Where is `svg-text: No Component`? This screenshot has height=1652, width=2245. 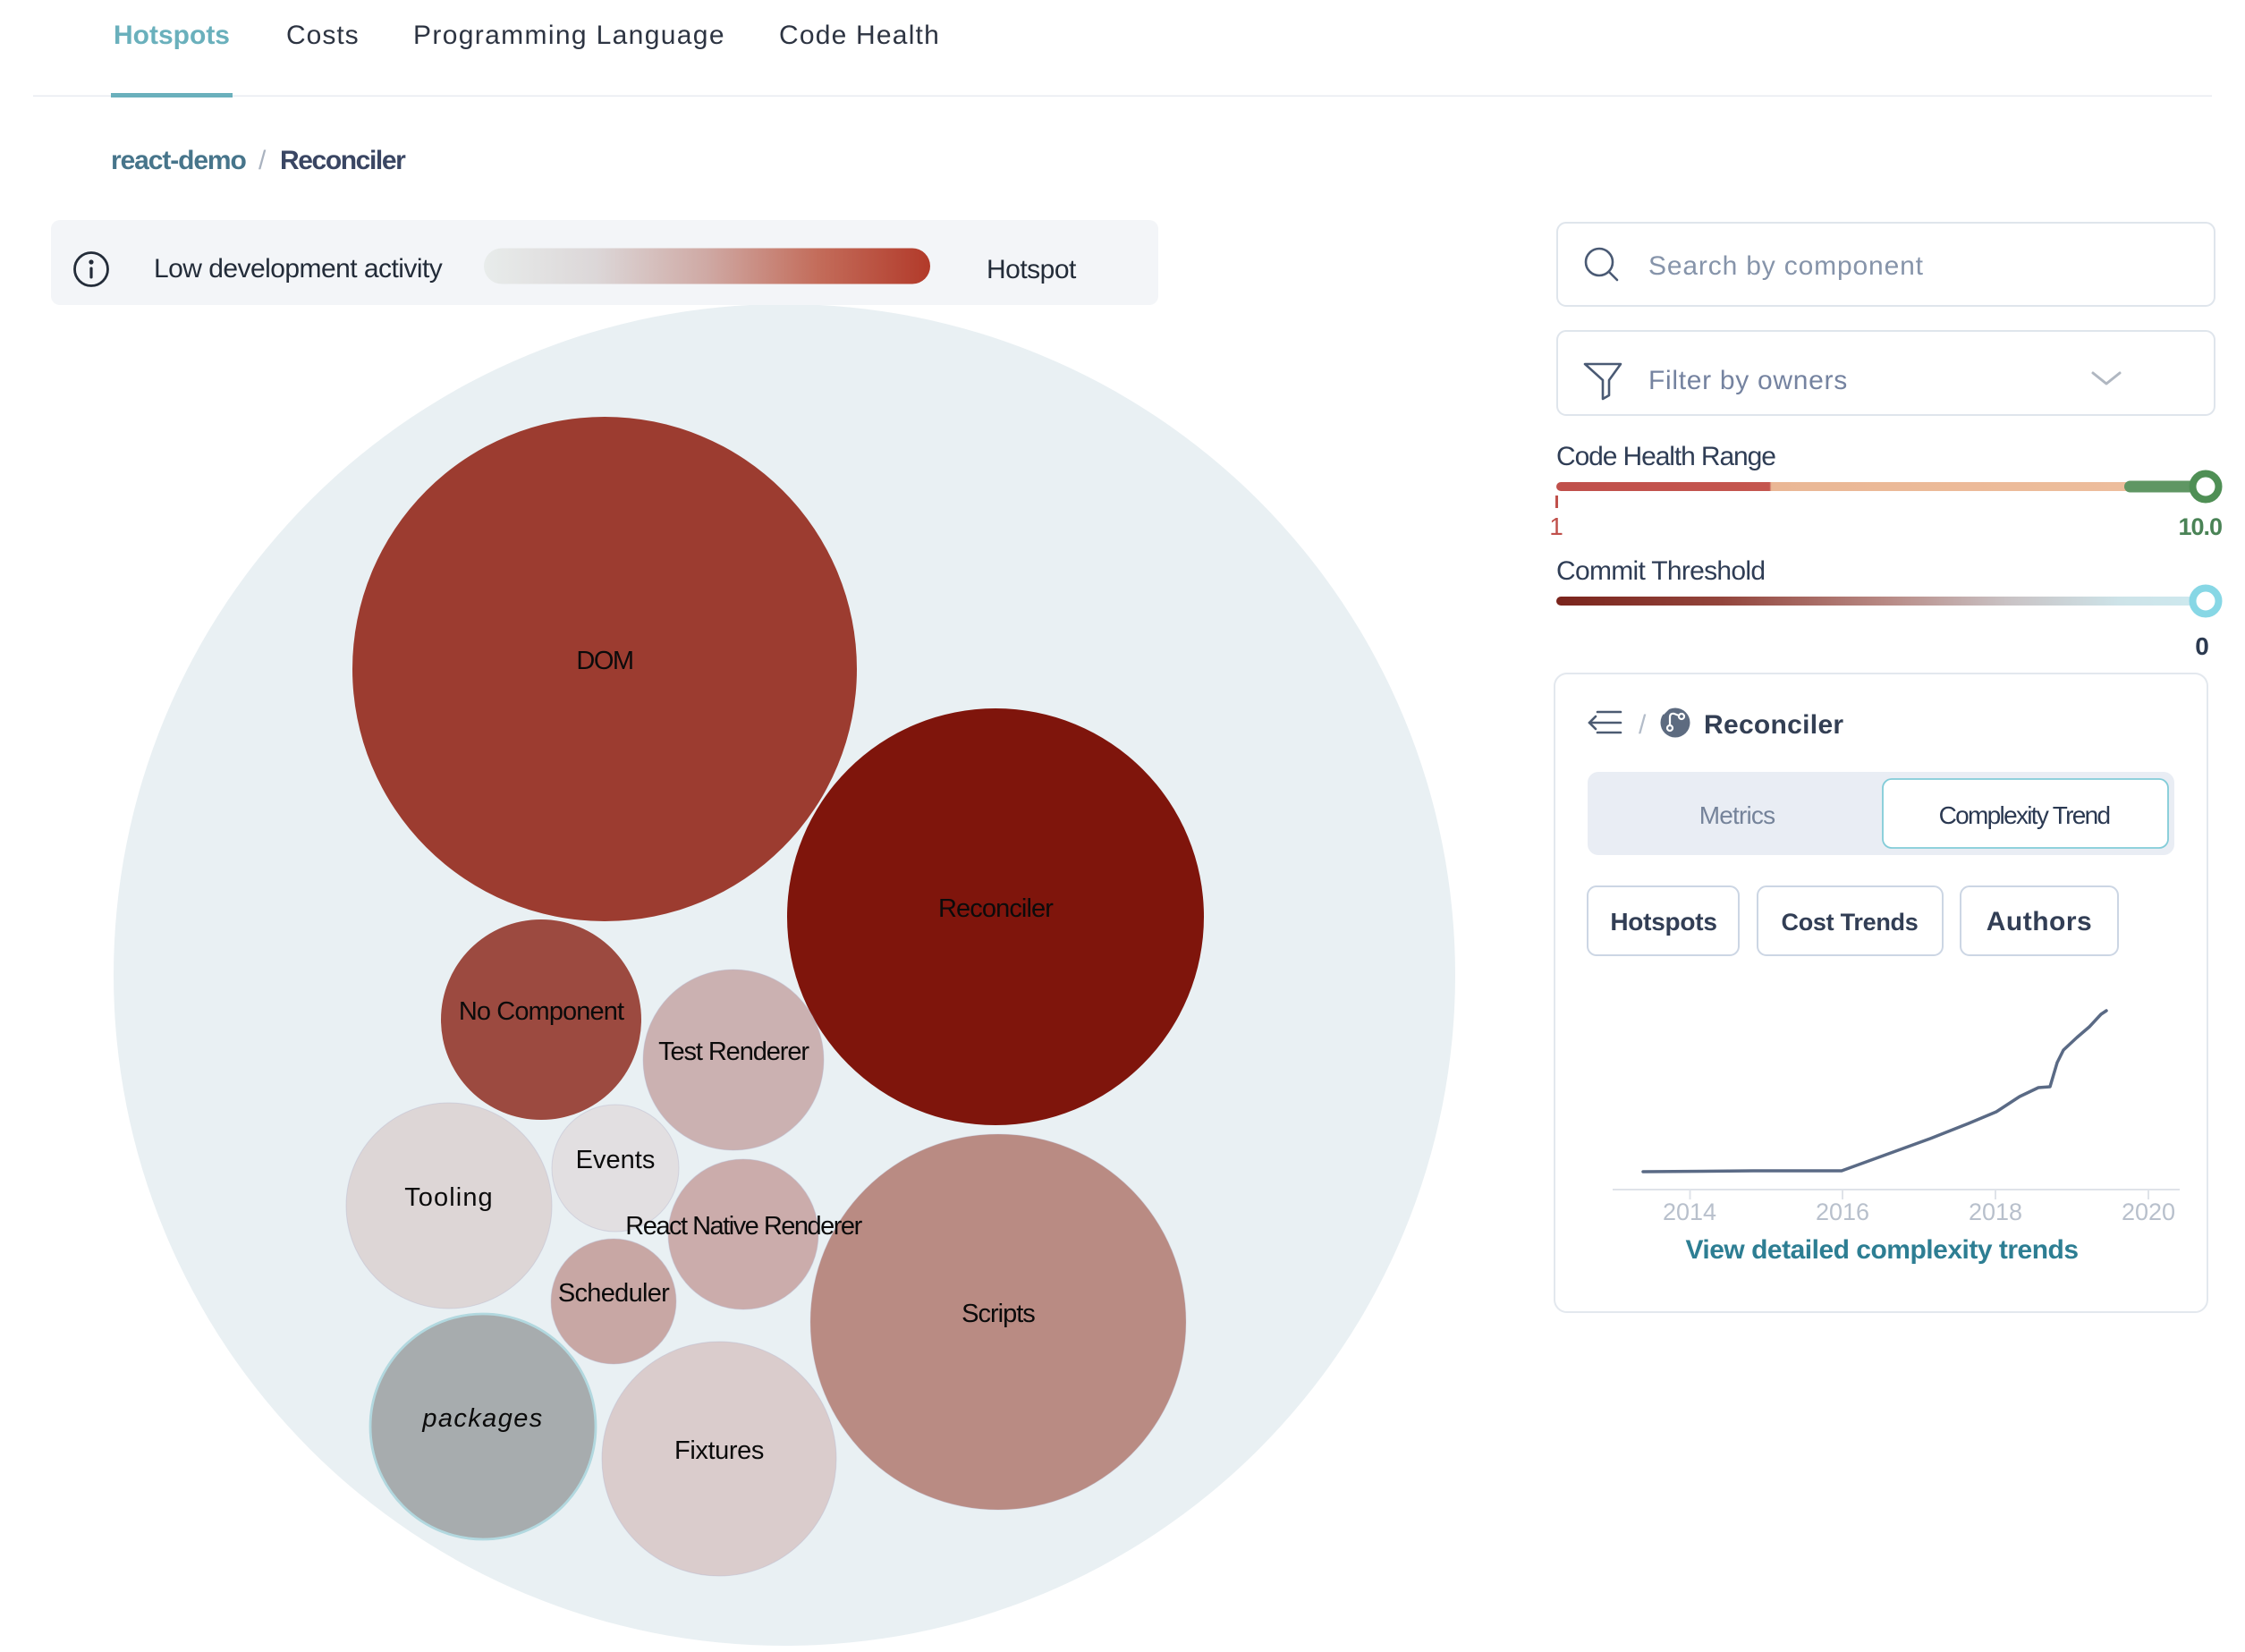 svg-text: No Component is located at coordinates (541, 1012).